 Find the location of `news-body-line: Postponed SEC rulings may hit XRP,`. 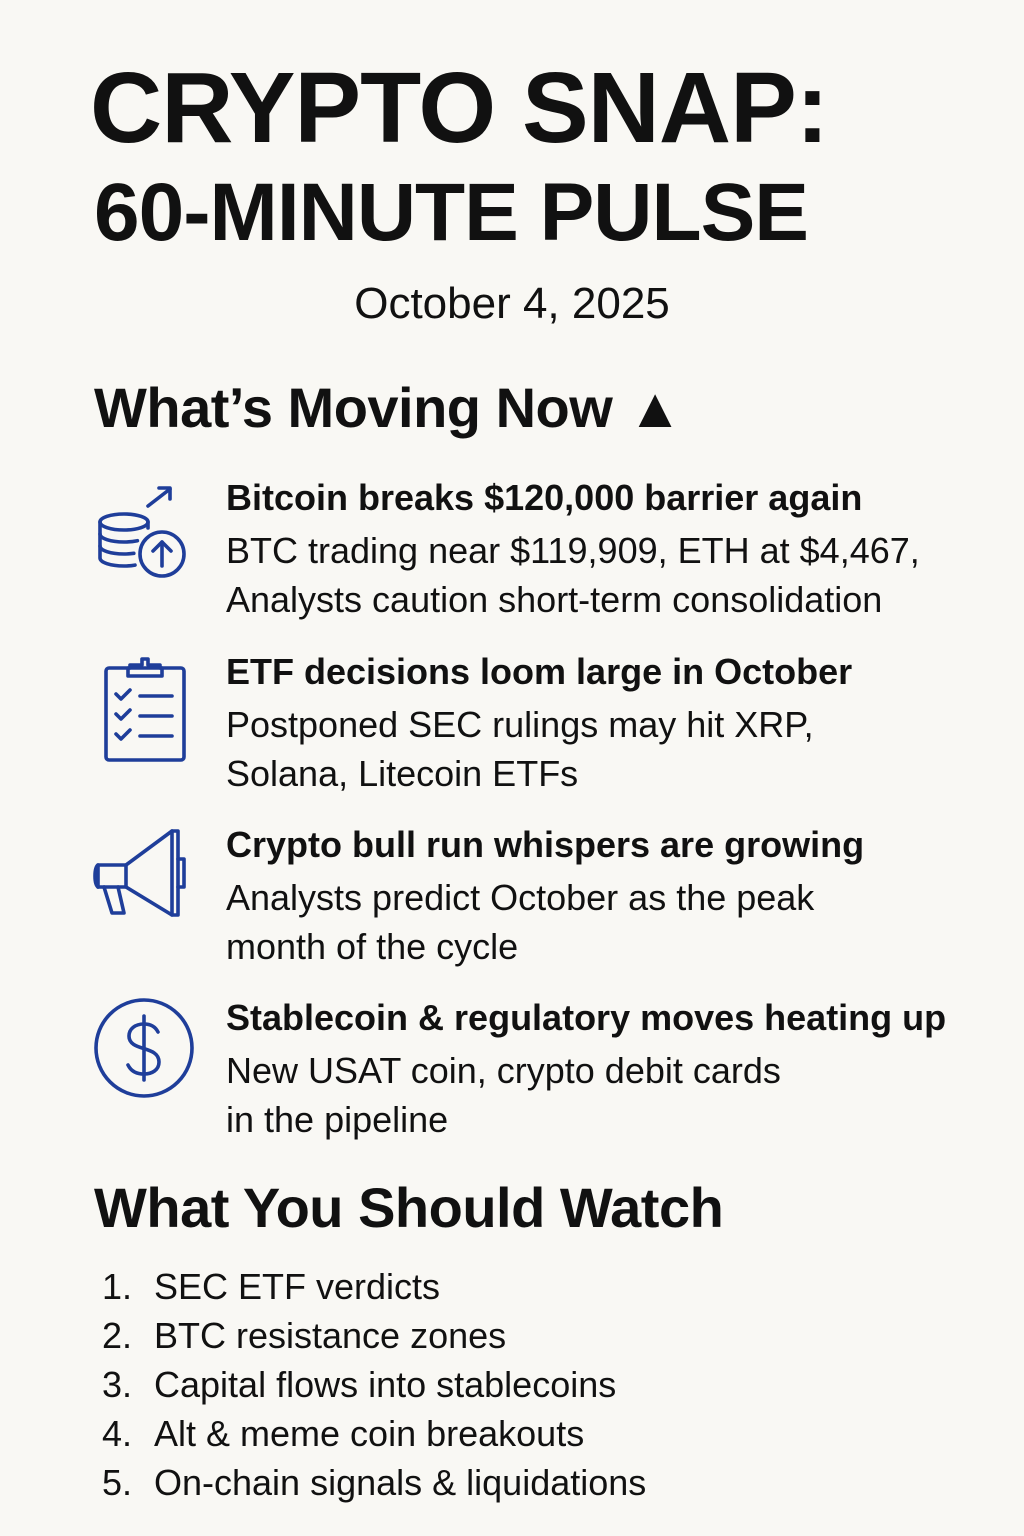

news-body-line: Postponed SEC rulings may hit XRP, is located at coordinates (520, 724).